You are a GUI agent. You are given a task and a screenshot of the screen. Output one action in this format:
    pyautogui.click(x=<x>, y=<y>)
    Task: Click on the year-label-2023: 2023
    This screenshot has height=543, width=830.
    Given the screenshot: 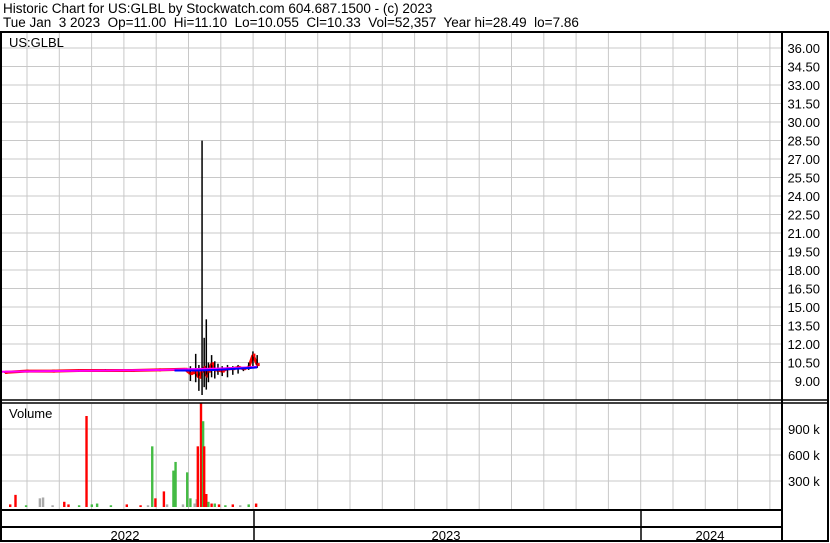 What is the action you would take?
    pyautogui.click(x=446, y=535)
    